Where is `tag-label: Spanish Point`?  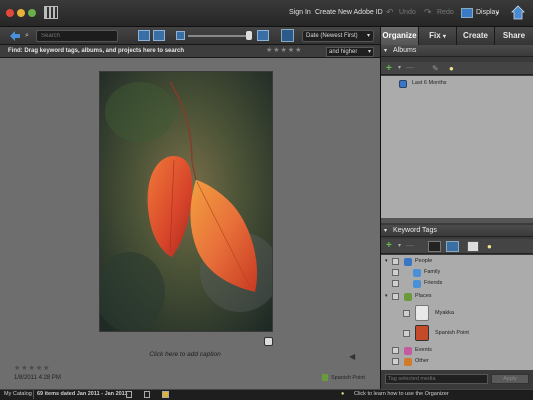 tag-label: Spanish Point is located at coordinates (452, 333).